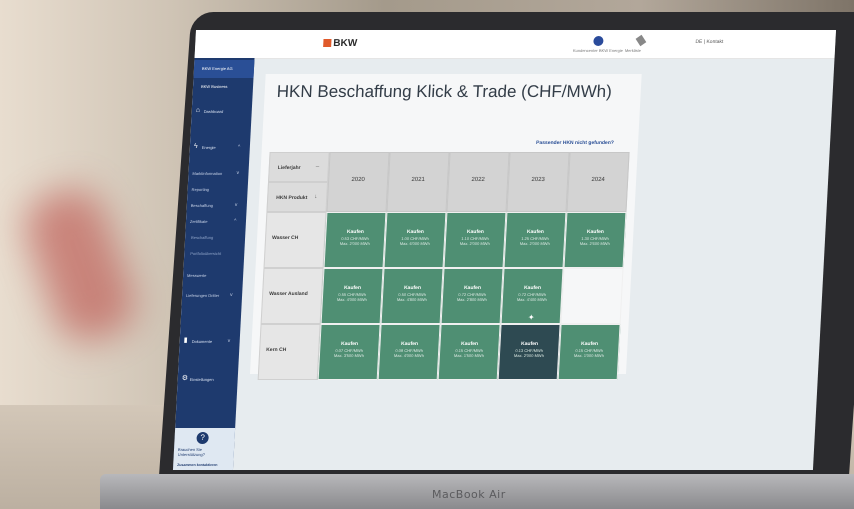 This screenshot has height=509, width=854. Describe the element at coordinates (444, 91) in the screenshot. I see `page-title: HKN Beschaffung Klick & Trade (CHF/MWh)` at that location.